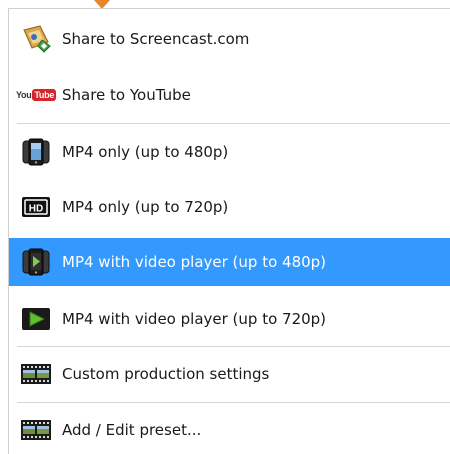  I want to click on screencast-icon, so click(36, 39).